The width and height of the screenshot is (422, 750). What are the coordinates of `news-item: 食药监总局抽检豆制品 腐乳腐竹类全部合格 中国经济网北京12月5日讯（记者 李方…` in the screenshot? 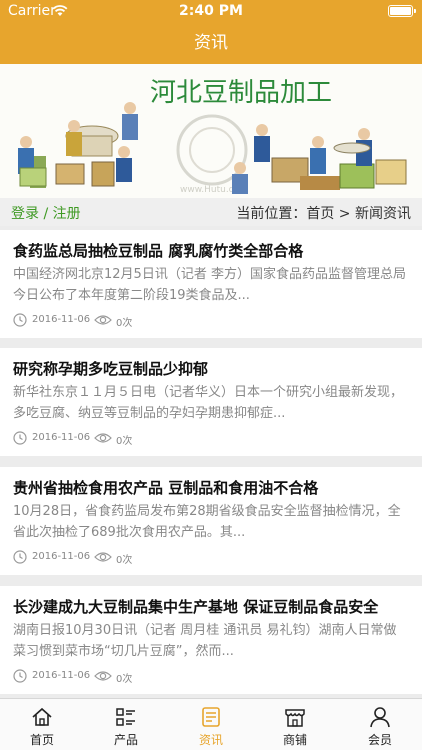 It's located at (211, 284).